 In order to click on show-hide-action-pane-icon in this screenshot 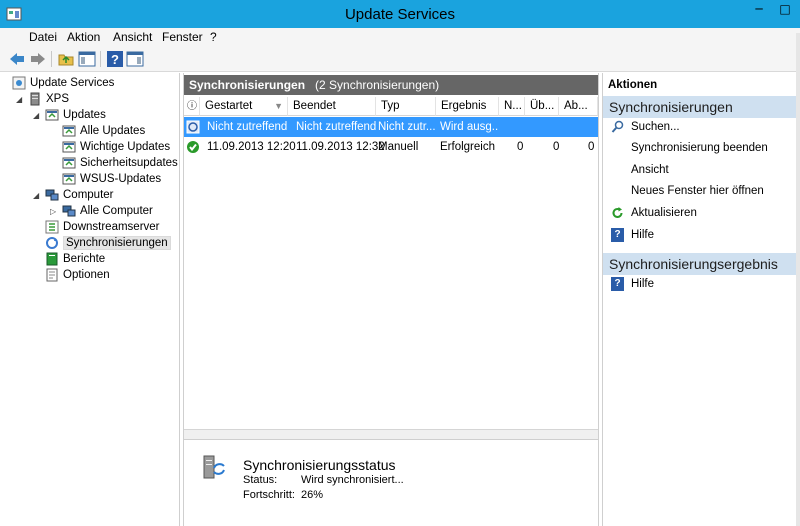, I will do `click(135, 59)`.